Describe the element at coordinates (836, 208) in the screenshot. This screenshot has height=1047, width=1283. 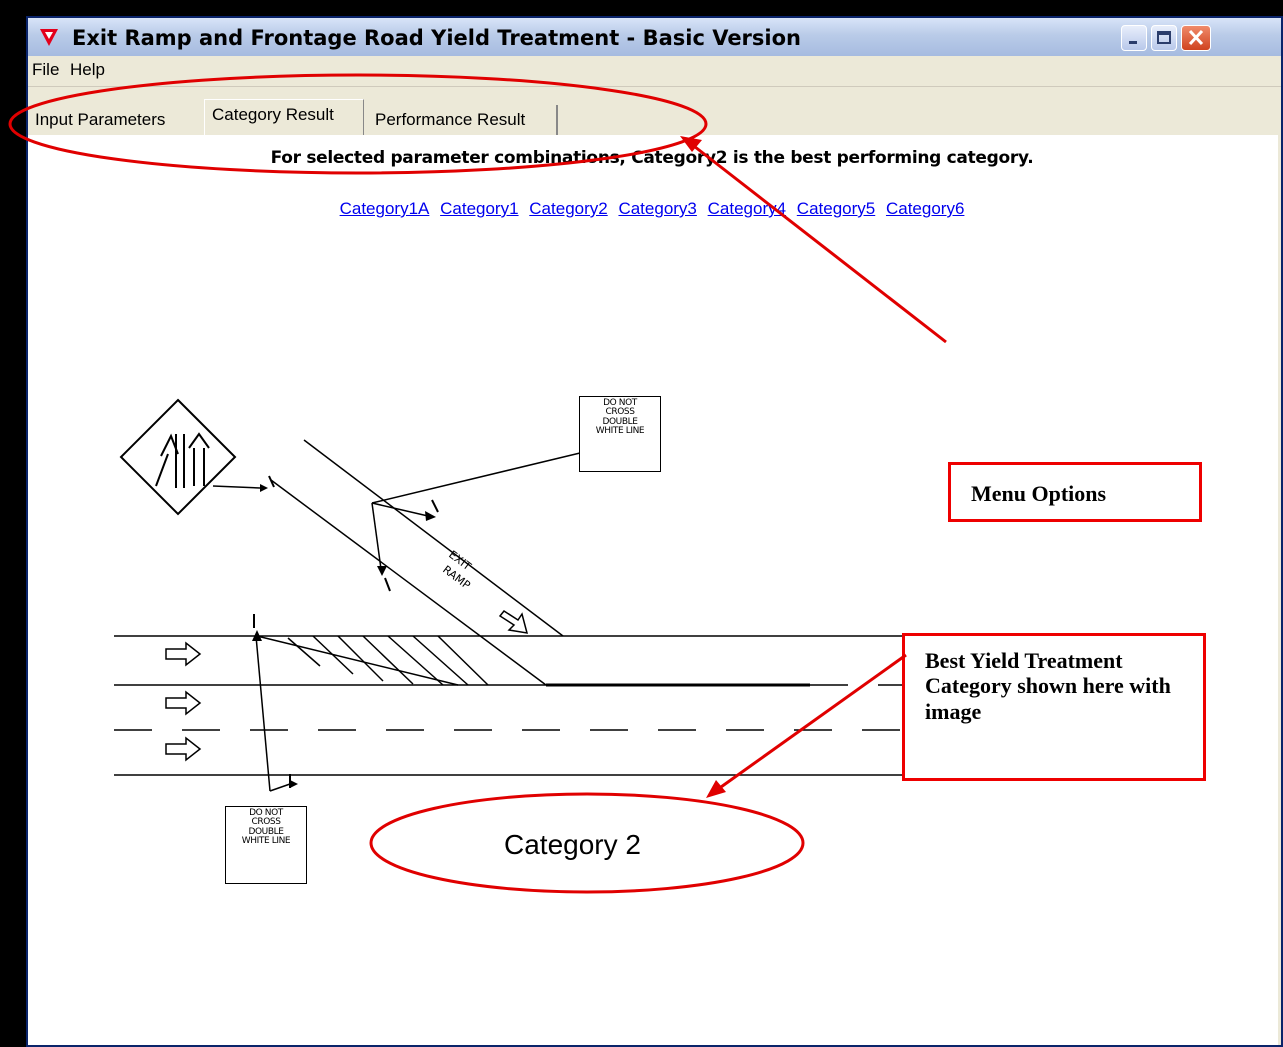
I see `link-category5: Category5` at that location.